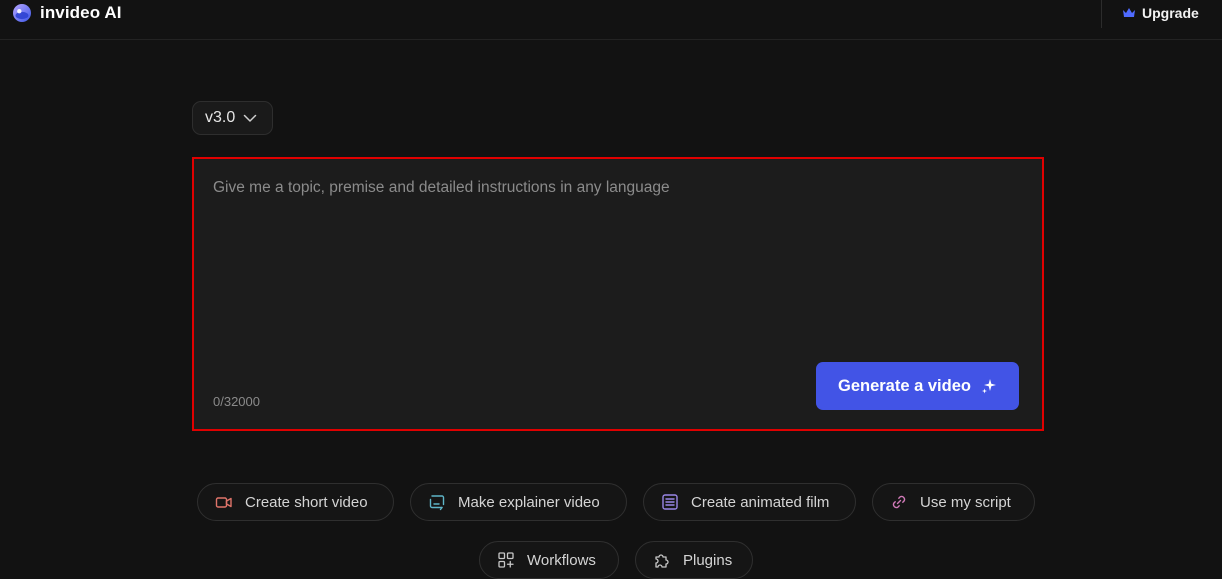 The height and width of the screenshot is (579, 1222). I want to click on upgrade-label: Upgrade, so click(1170, 13).